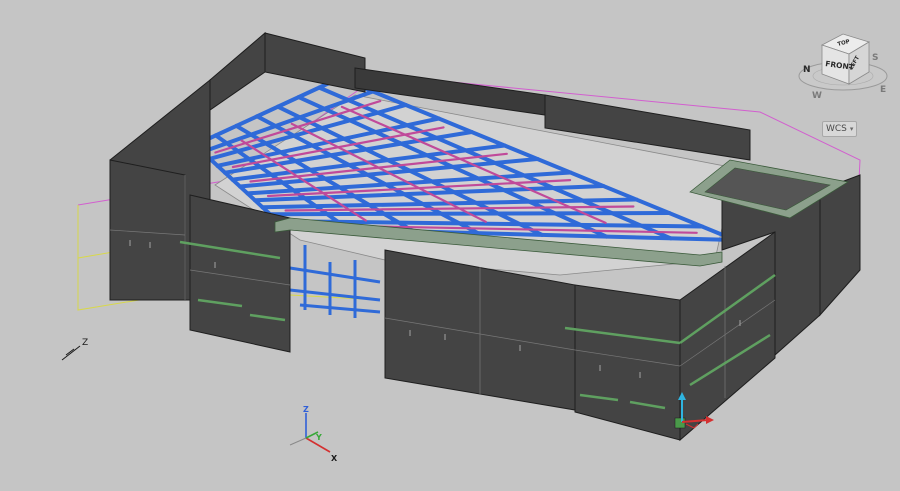  I want to click on wcs-label: WCS, so click(836, 129).